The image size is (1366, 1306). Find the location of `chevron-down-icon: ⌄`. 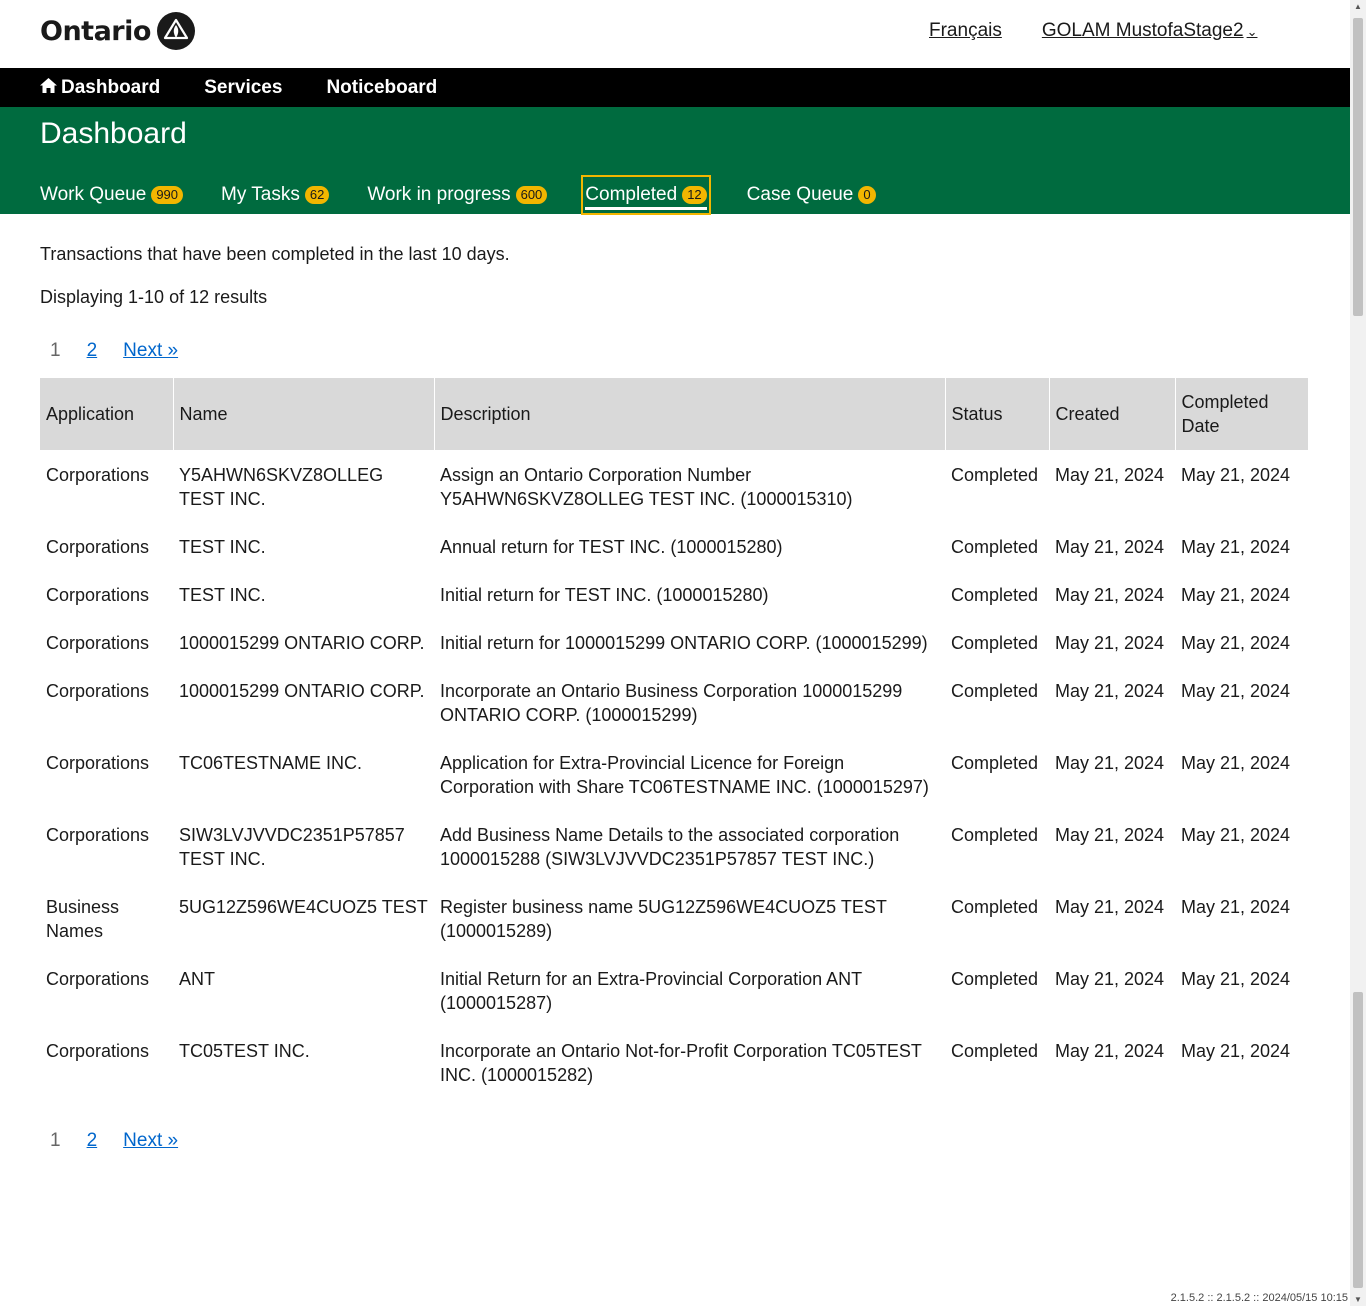

chevron-down-icon: ⌄ is located at coordinates (1252, 31).